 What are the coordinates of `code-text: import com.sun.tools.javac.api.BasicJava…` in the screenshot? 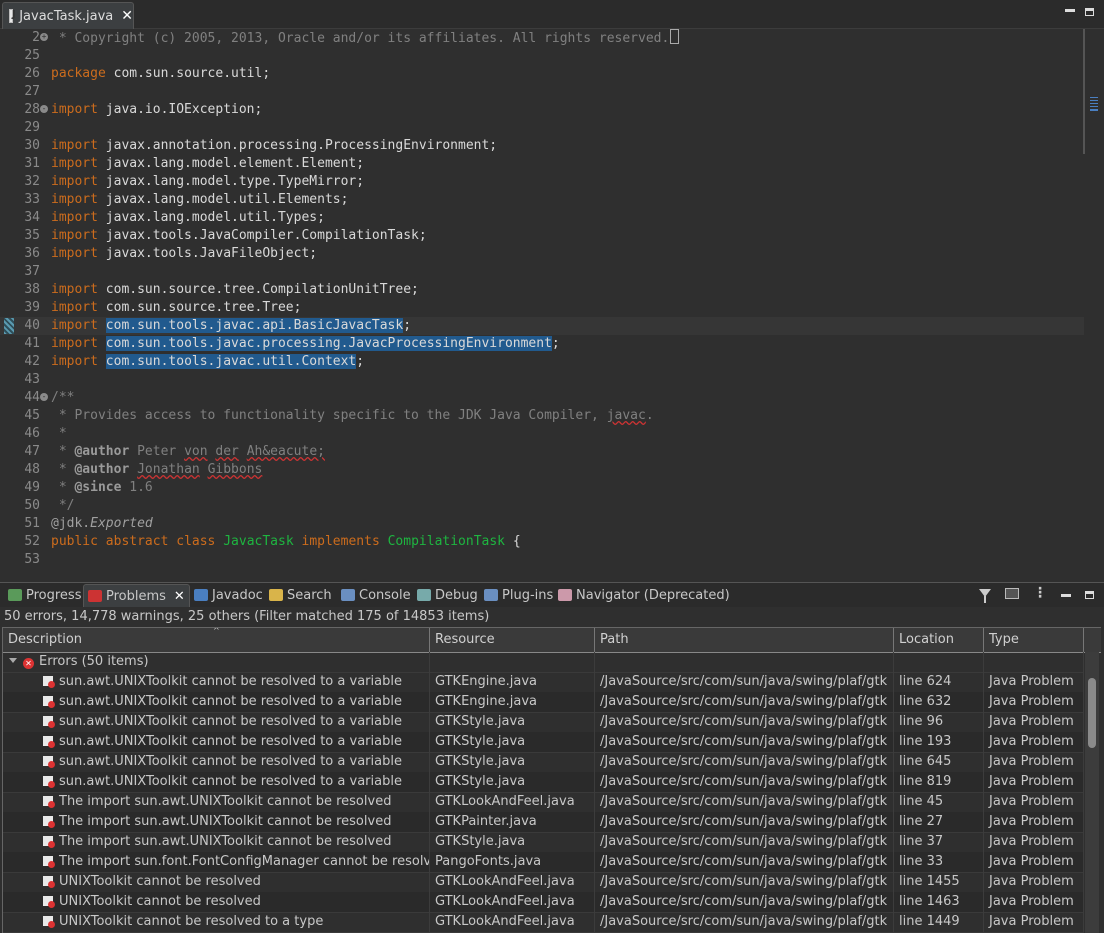 It's located at (231, 325).